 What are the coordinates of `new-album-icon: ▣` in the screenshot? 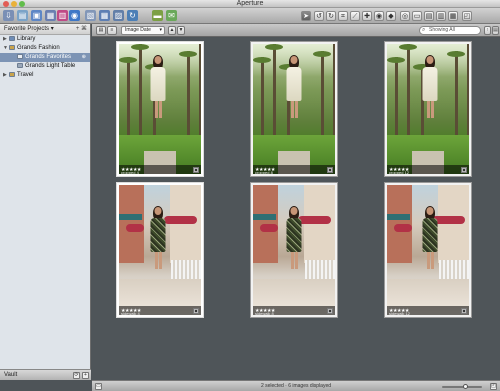 It's located at (36, 15).